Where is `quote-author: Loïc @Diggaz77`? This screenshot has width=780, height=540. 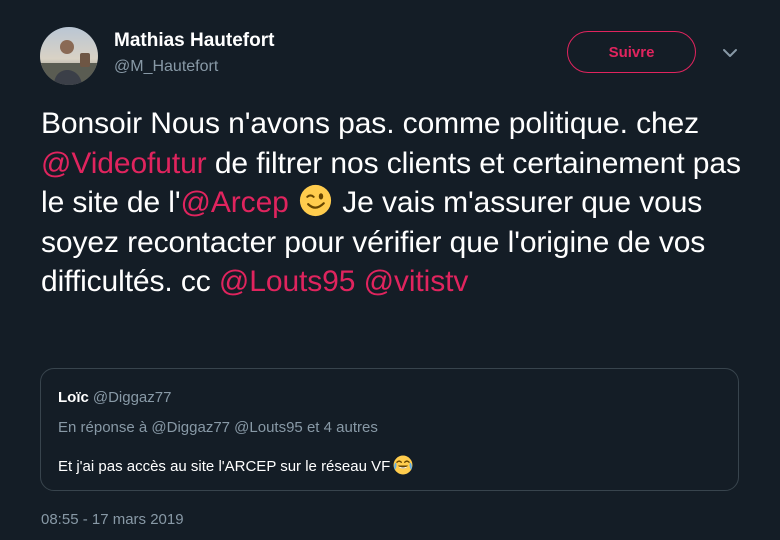
quote-author: Loïc @Diggaz77 is located at coordinates (114, 397).